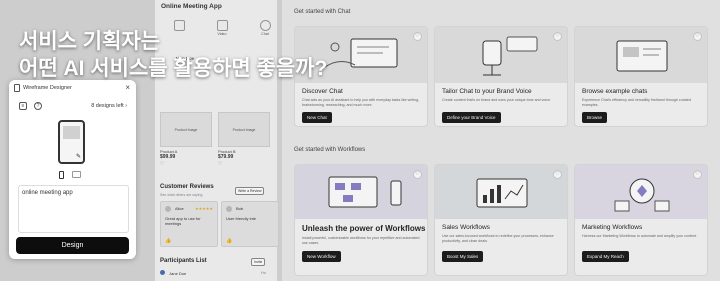  What do you see at coordinates (78, 157) in the screenshot?
I see `pencil-icon: ✎` at bounding box center [78, 157].